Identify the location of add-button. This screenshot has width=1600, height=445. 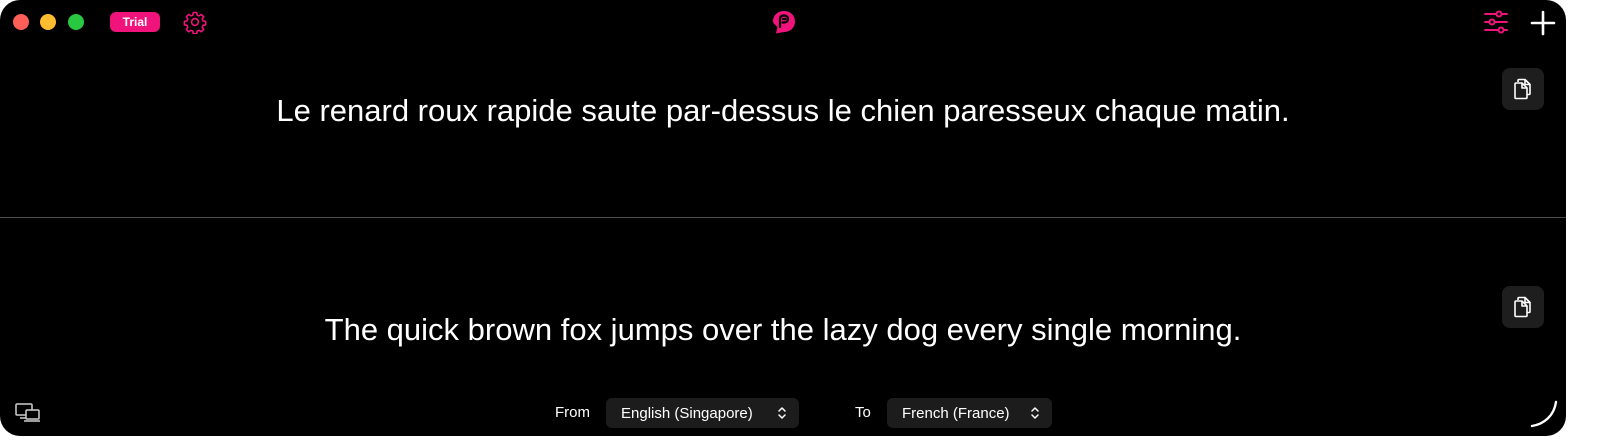
(1543, 23).